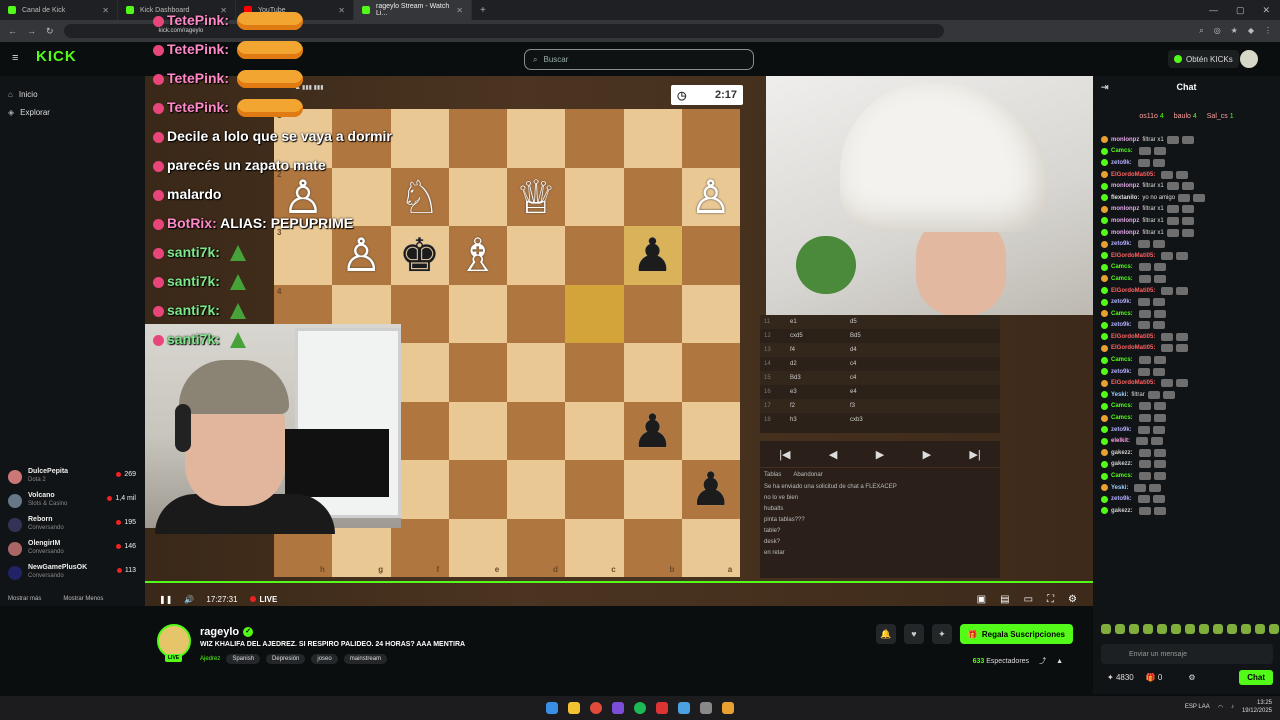 The image size is (1280, 720). What do you see at coordinates (210, 659) in the screenshot?
I see `category-link: Ajedrez` at bounding box center [210, 659].